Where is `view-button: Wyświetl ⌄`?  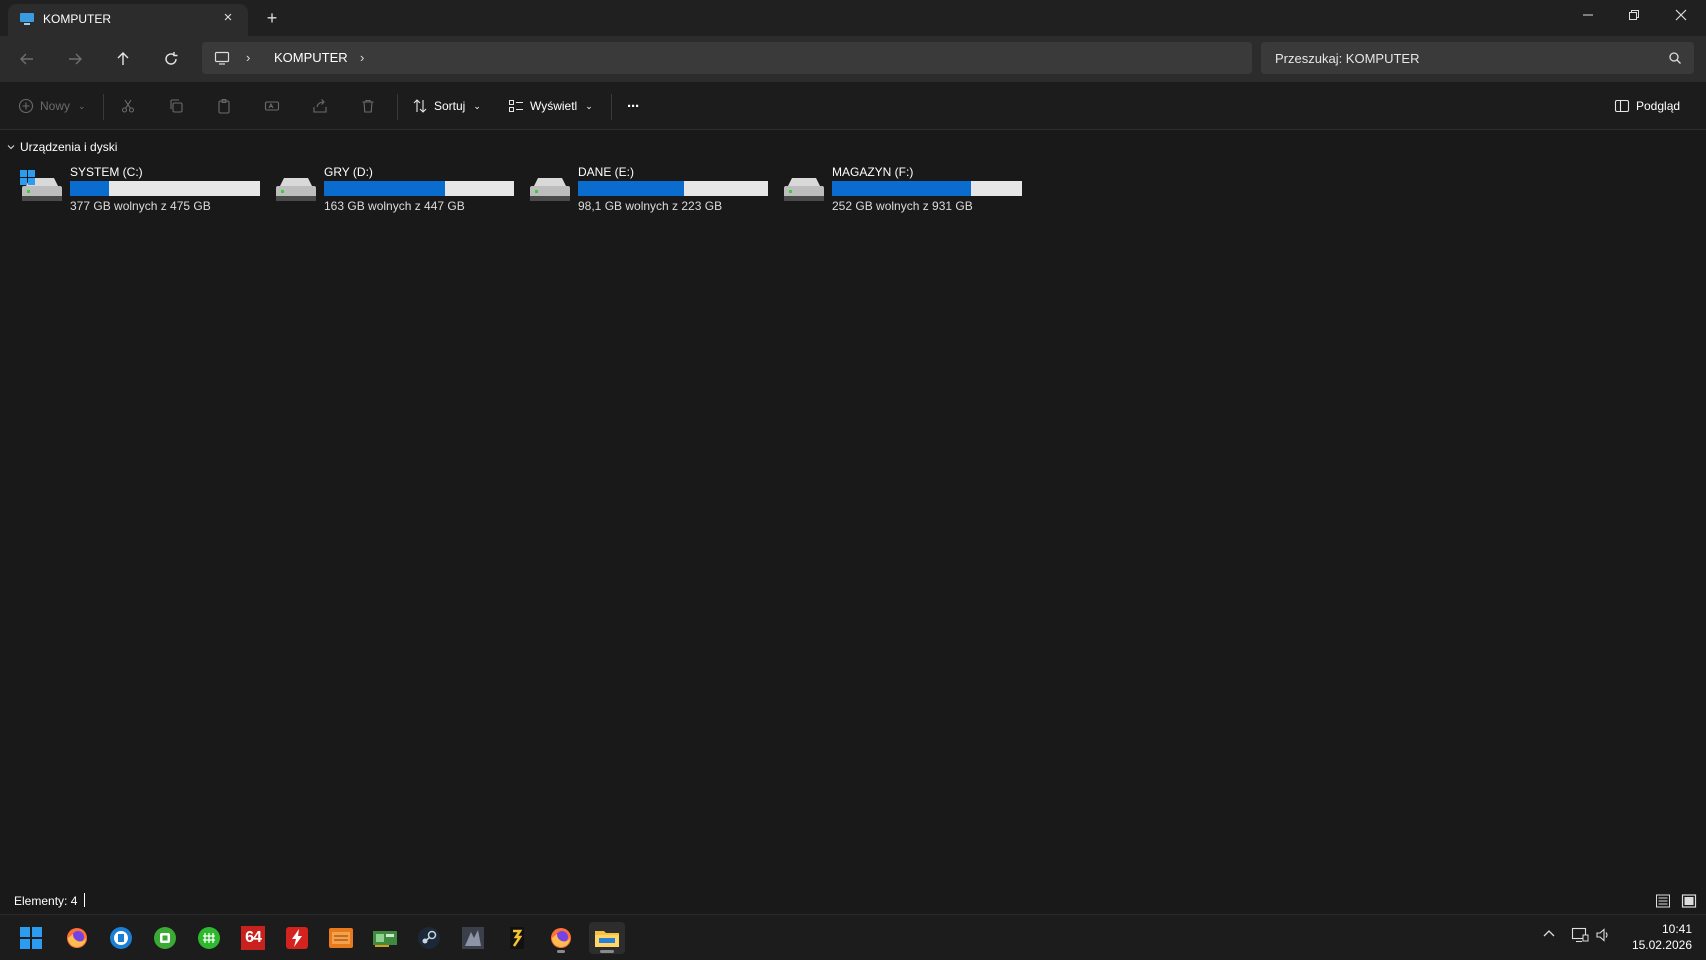
view-button: Wyświetl ⌄ is located at coordinates (550, 106).